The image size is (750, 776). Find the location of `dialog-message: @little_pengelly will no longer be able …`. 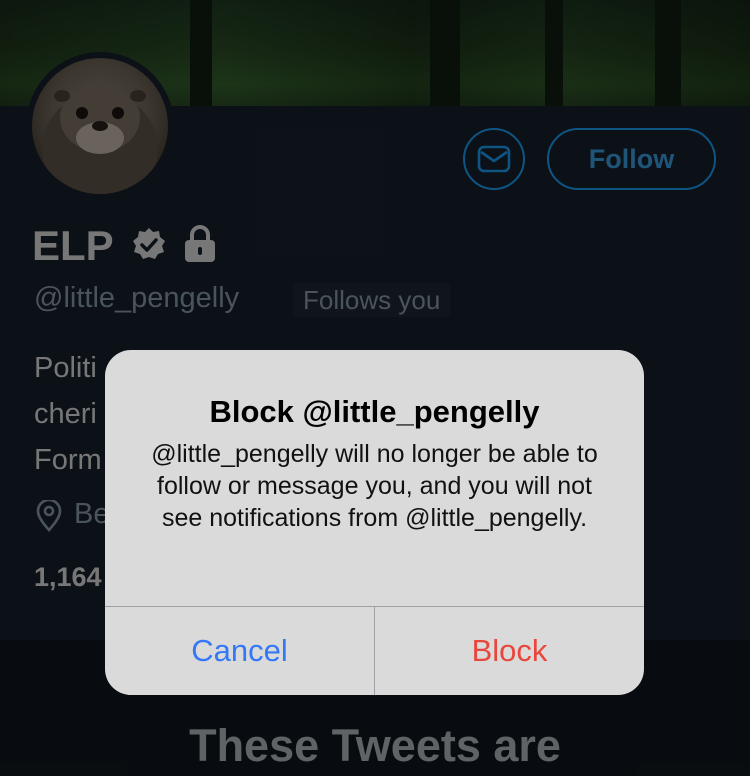

dialog-message: @little_pengelly will no longer be able … is located at coordinates (374, 486).